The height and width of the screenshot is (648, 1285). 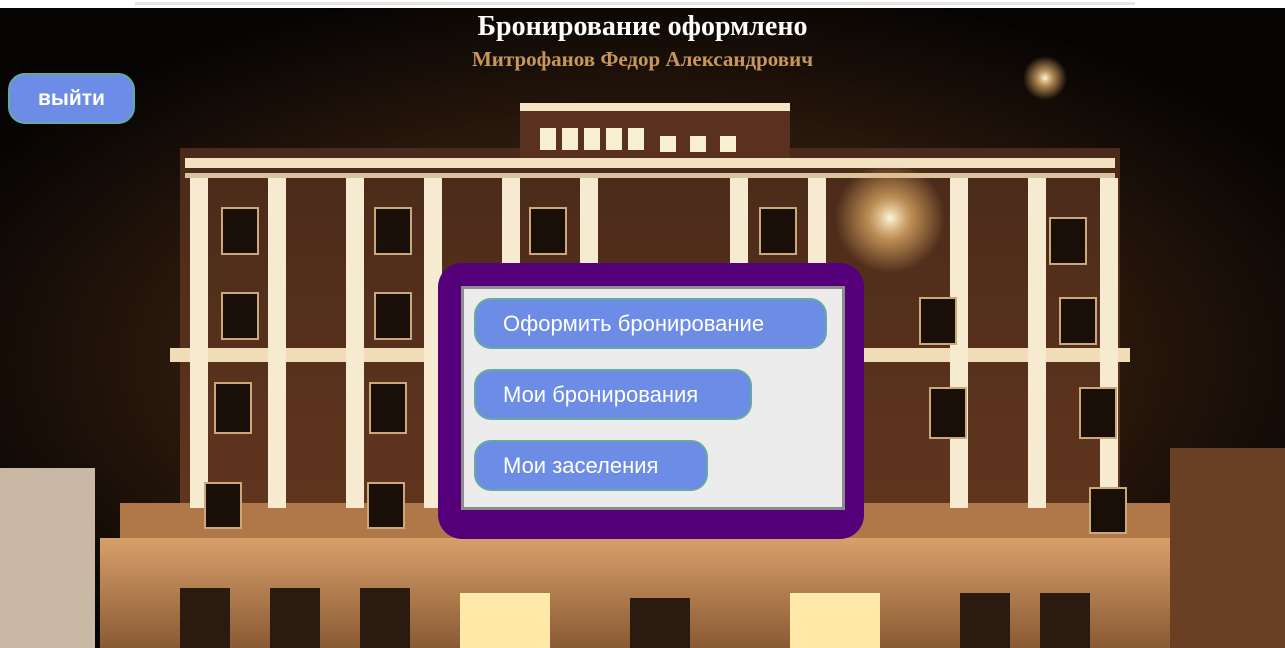 What do you see at coordinates (642, 59) in the screenshot?
I see `user-name: Митрофанов Федор Александрович` at bounding box center [642, 59].